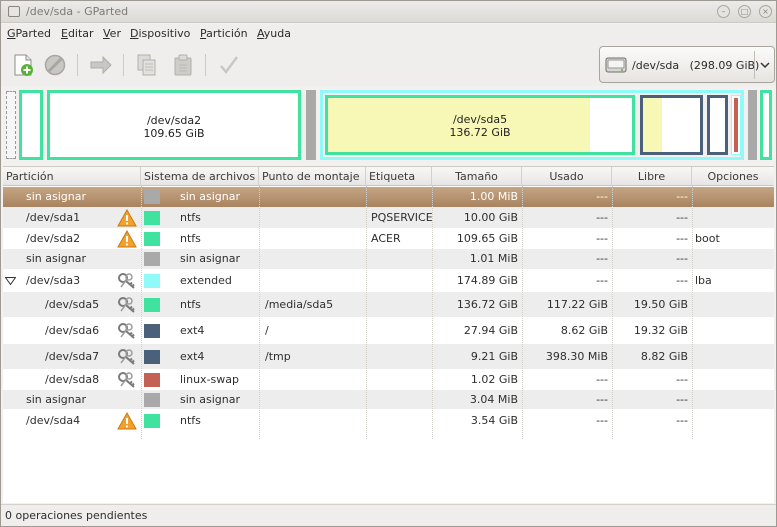 The height and width of the screenshot is (527, 777). I want to click on new-partition-icon, so click(23, 65).